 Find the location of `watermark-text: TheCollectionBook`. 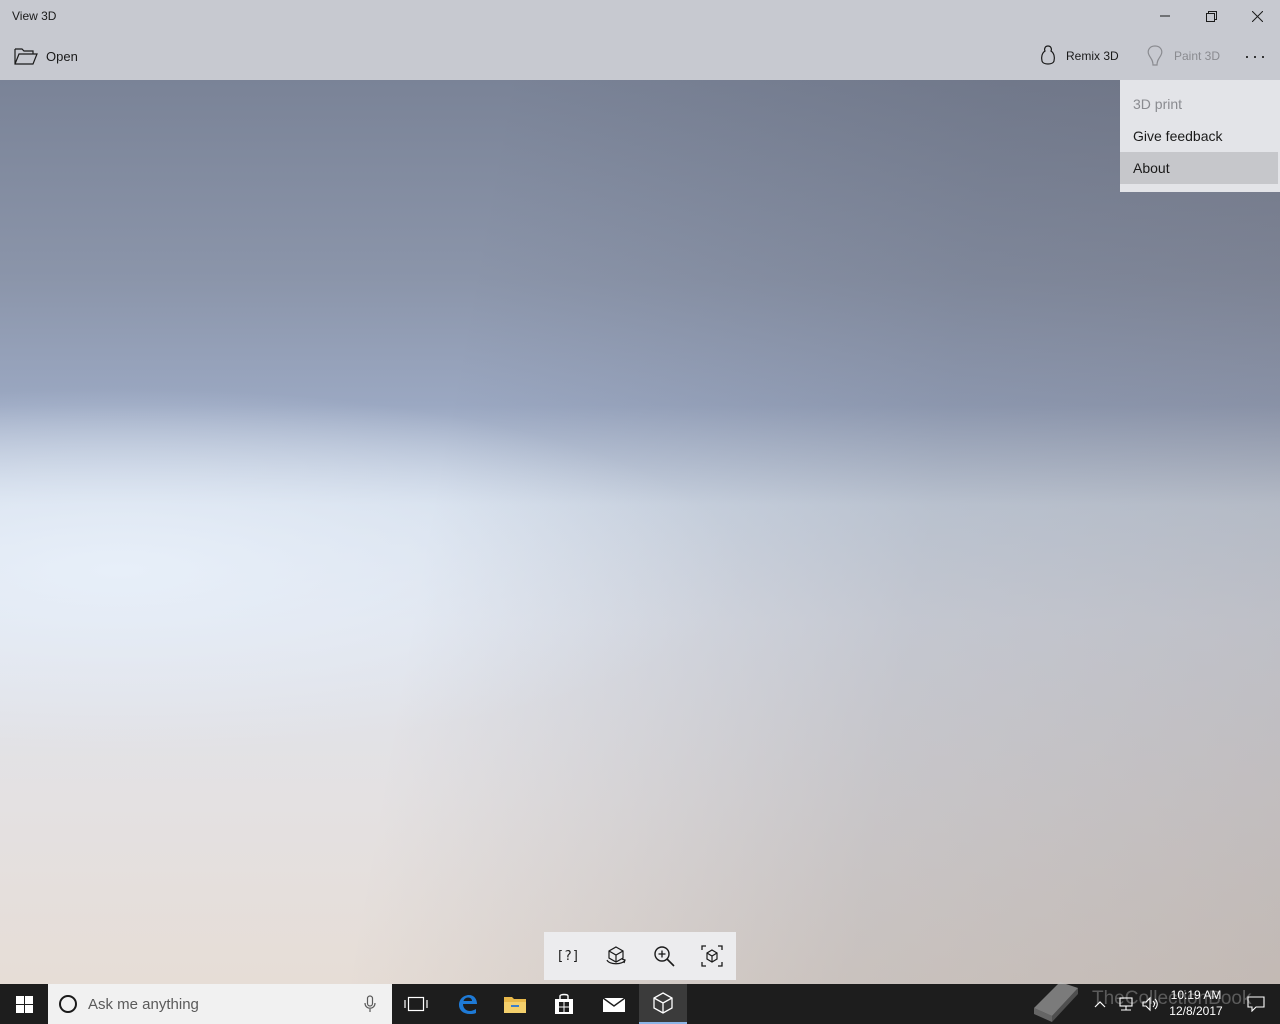

watermark-text: TheCollectionBook is located at coordinates (1172, 998).